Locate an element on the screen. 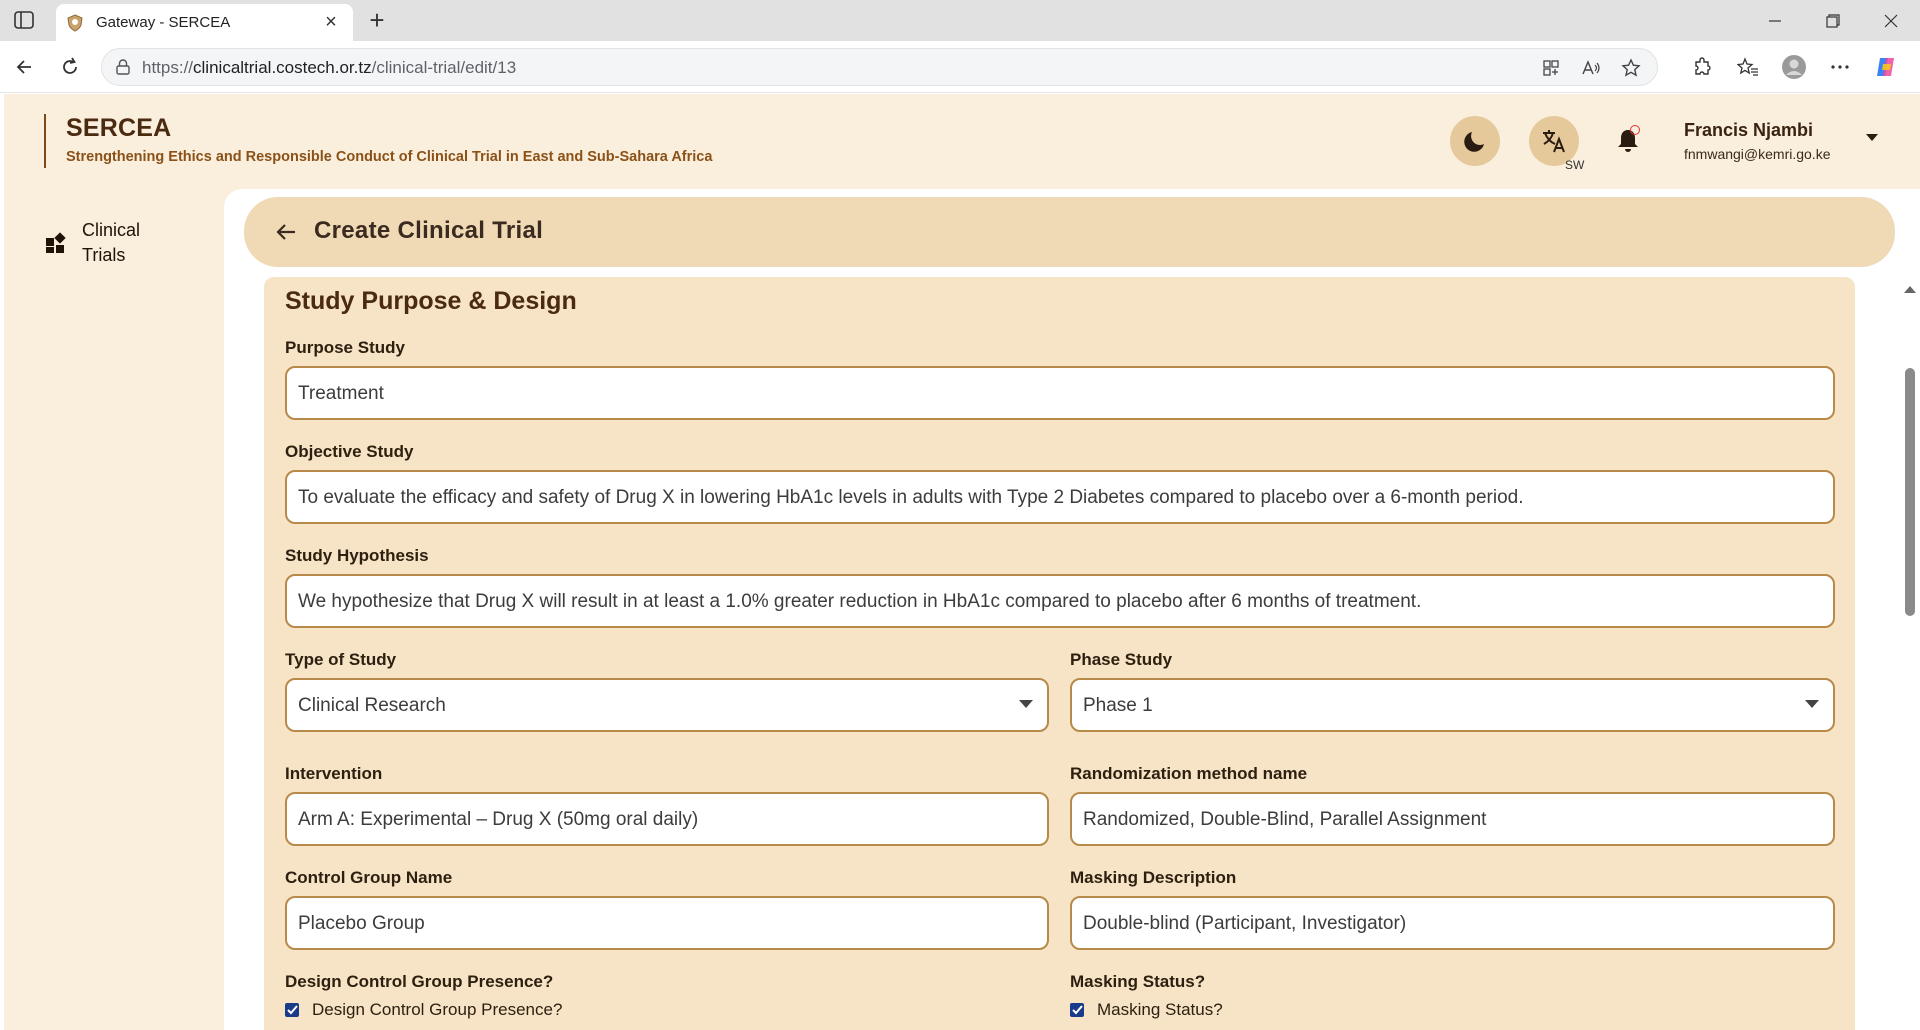  close-window-icon is located at coordinates (1891, 20).